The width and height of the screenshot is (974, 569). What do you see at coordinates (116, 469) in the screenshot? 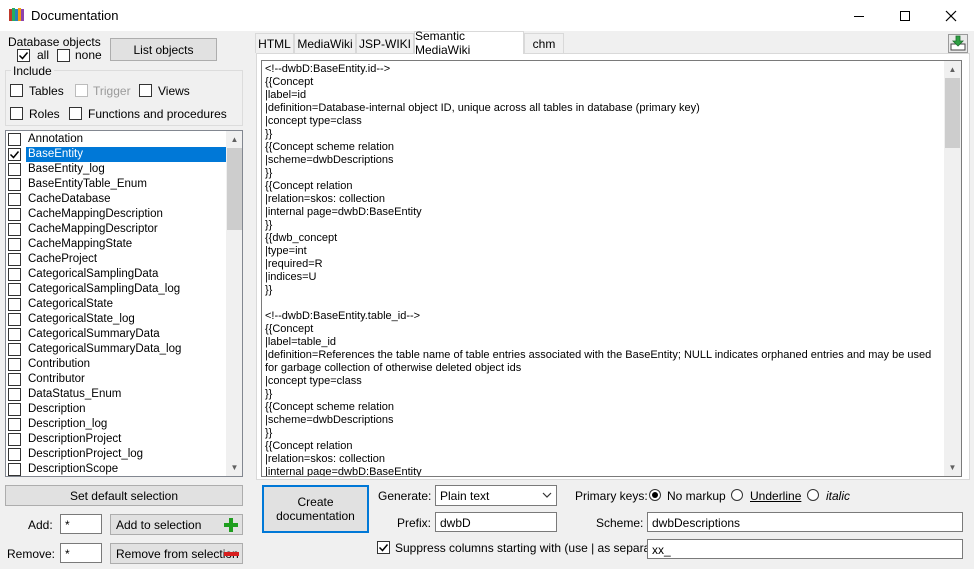
I see `list-item: DescriptionScope` at bounding box center [116, 469].